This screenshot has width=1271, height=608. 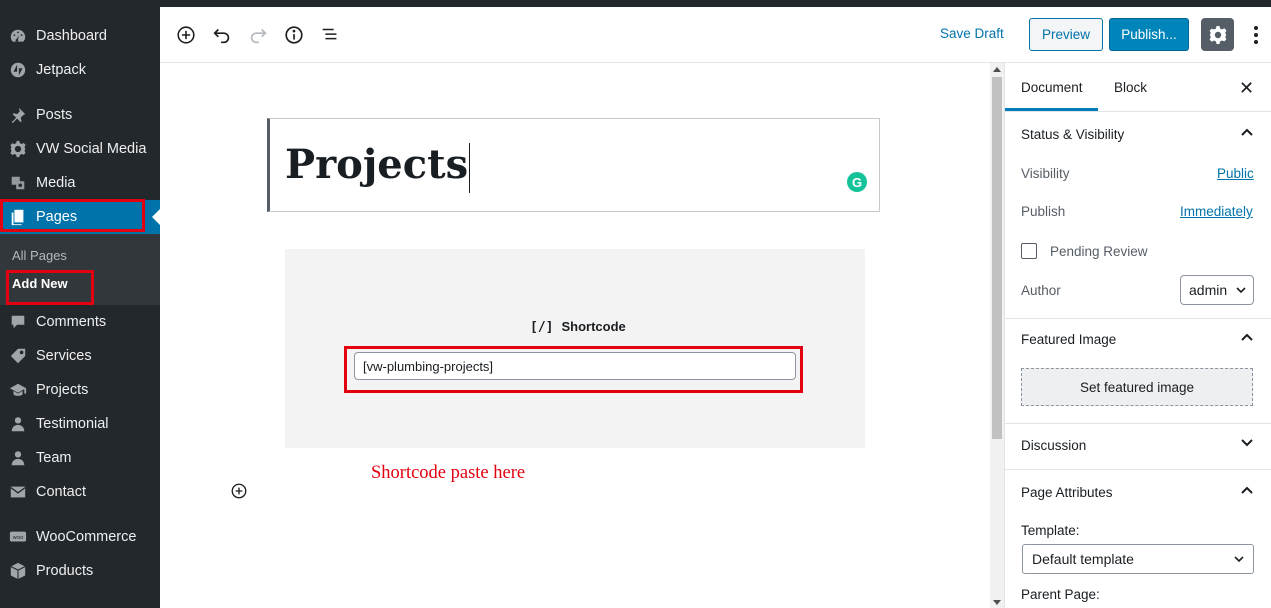 I want to click on annotation-text: Shortcode paste here, so click(x=448, y=473).